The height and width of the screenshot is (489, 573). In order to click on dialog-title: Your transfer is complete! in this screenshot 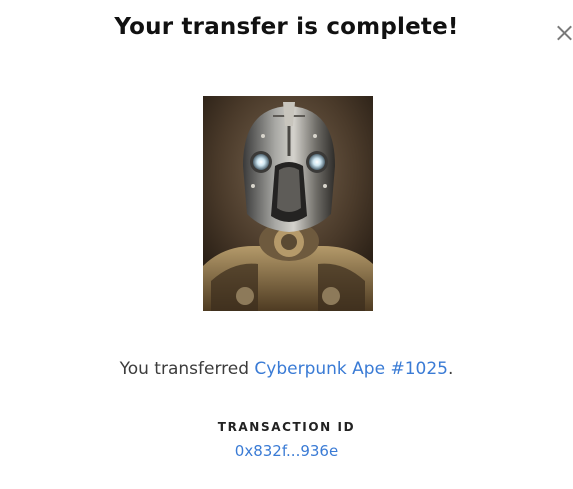, I will do `click(286, 27)`.